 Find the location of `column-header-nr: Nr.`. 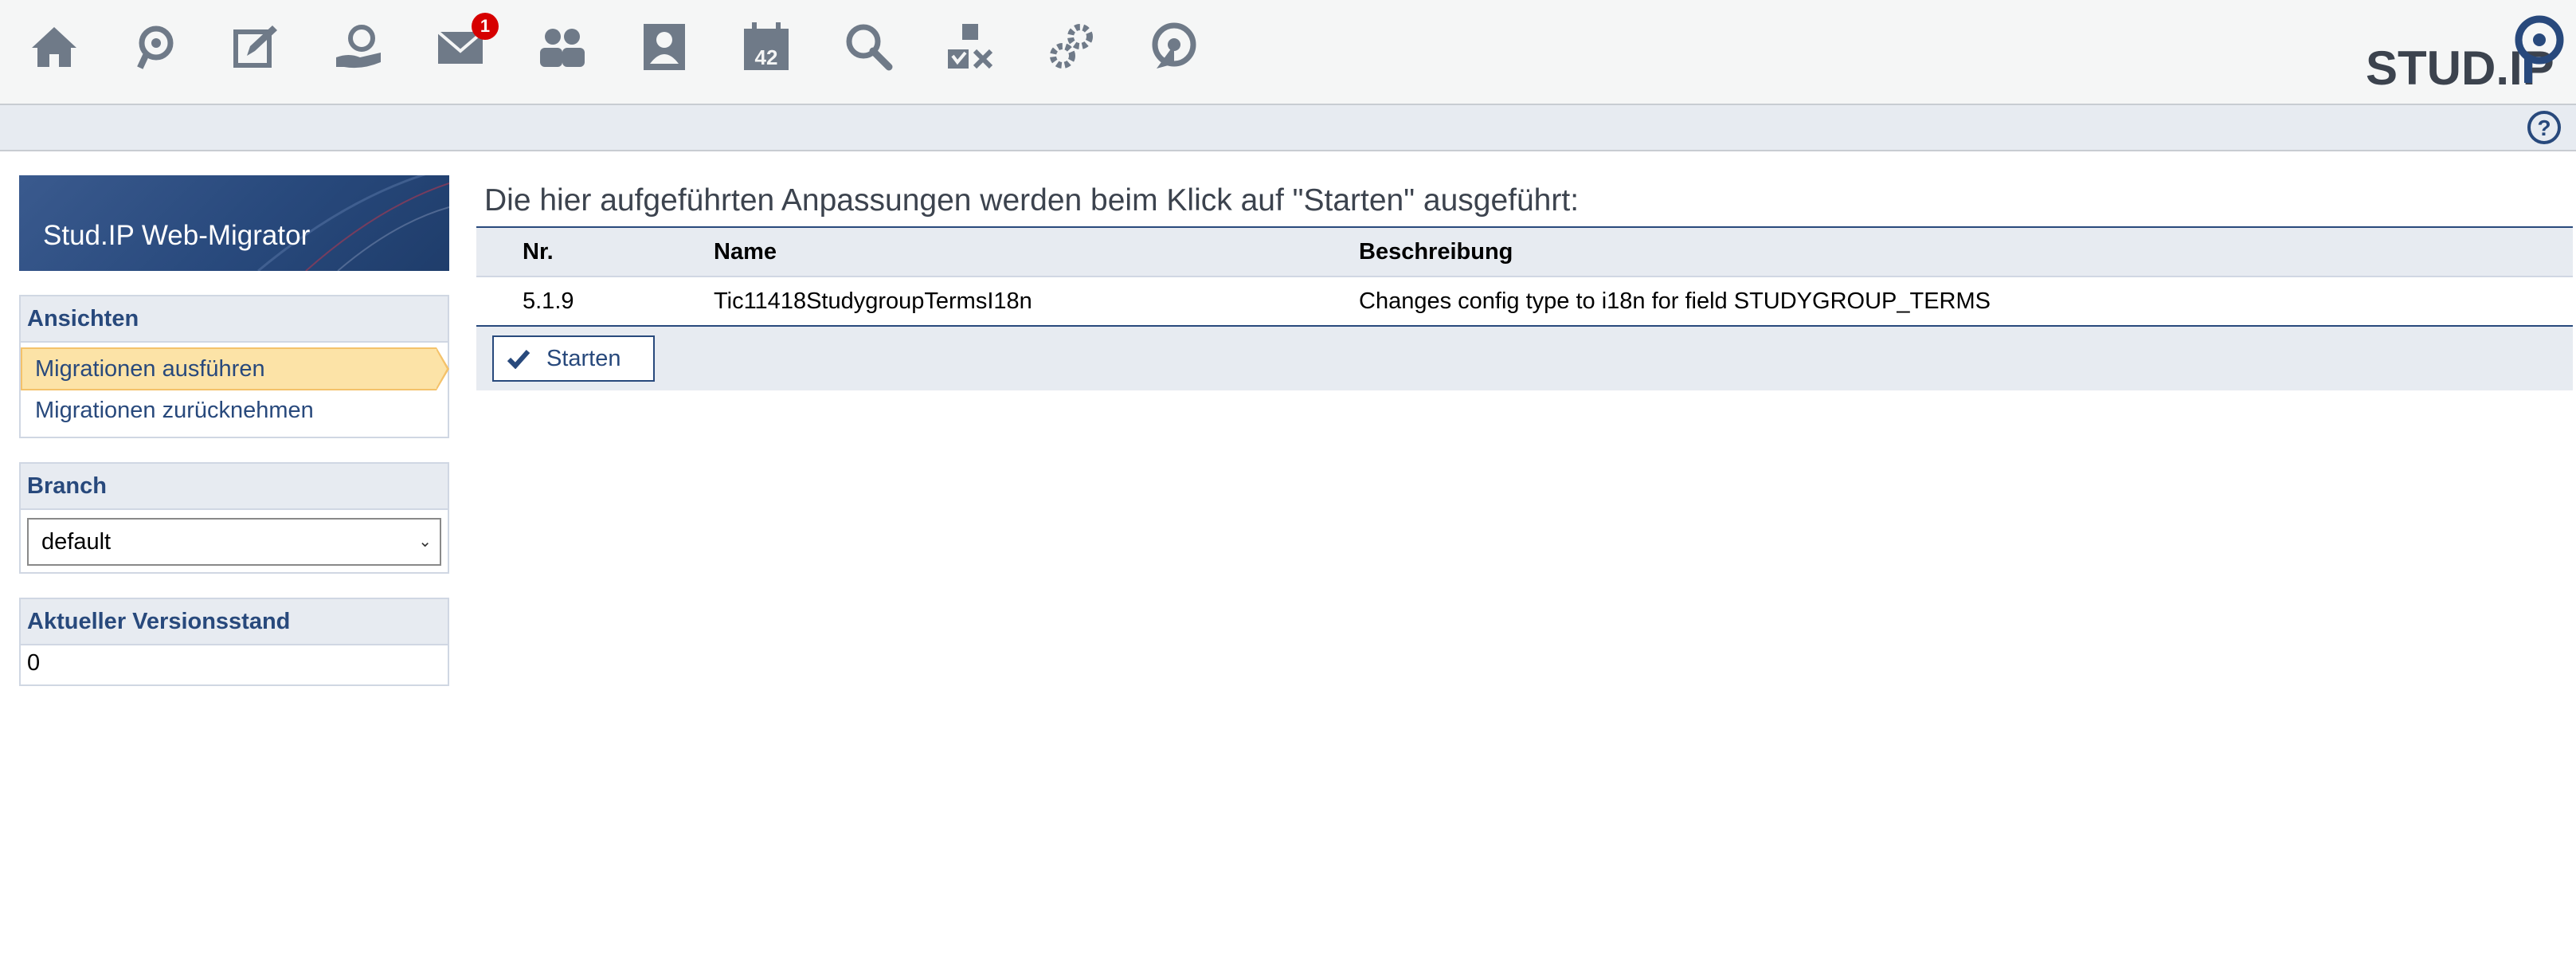

column-header-nr: Nr. is located at coordinates (538, 251).